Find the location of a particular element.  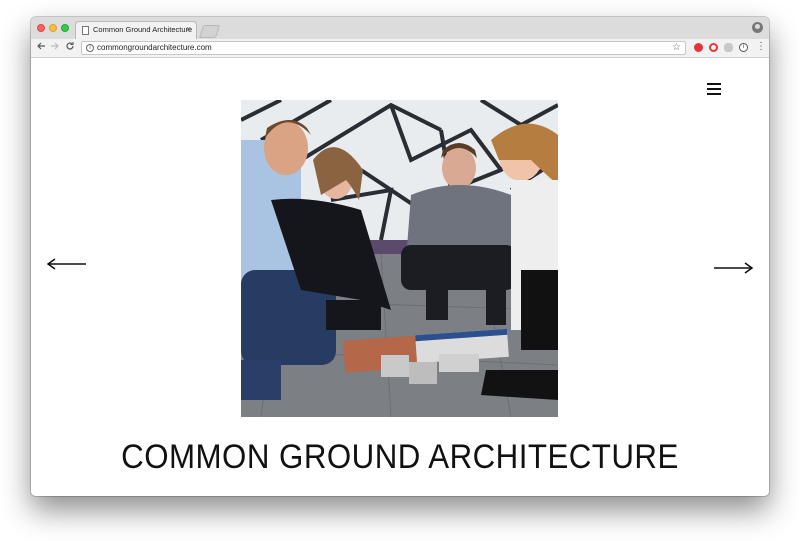

window-maximize-button is located at coordinates (65, 28).